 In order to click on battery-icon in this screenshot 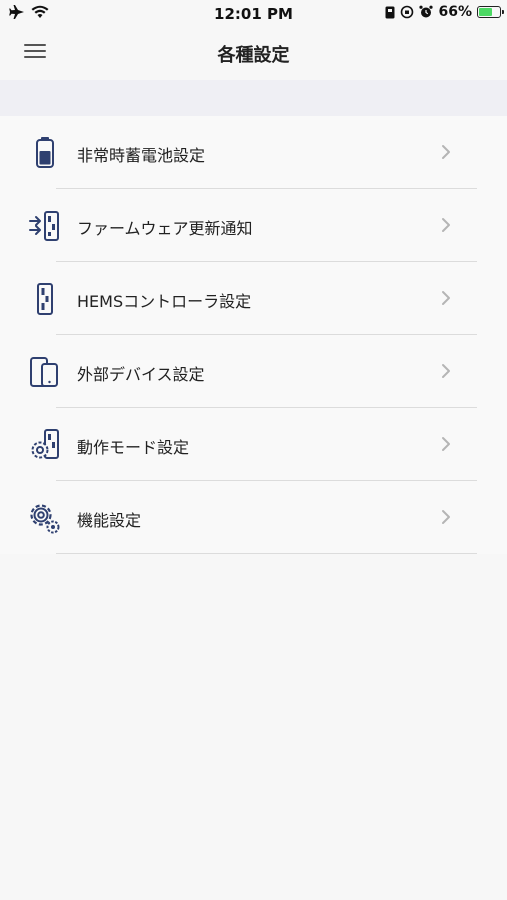, I will do `click(490, 12)`.